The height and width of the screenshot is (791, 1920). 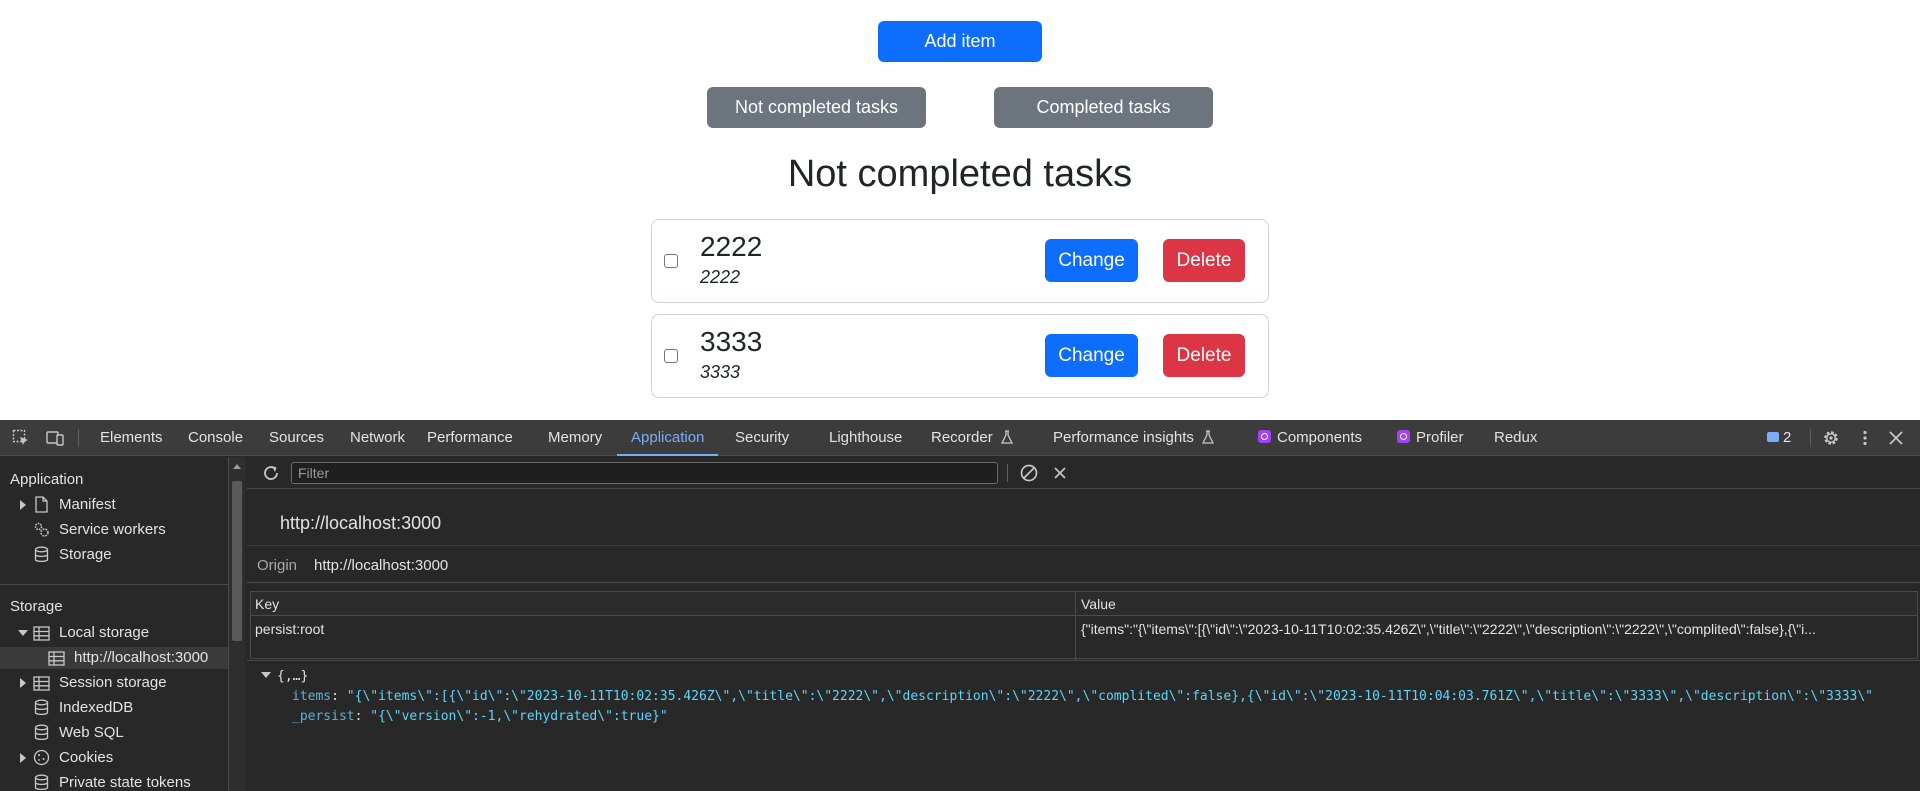 What do you see at coordinates (296, 438) in the screenshot?
I see `tab-sources: Sources` at bounding box center [296, 438].